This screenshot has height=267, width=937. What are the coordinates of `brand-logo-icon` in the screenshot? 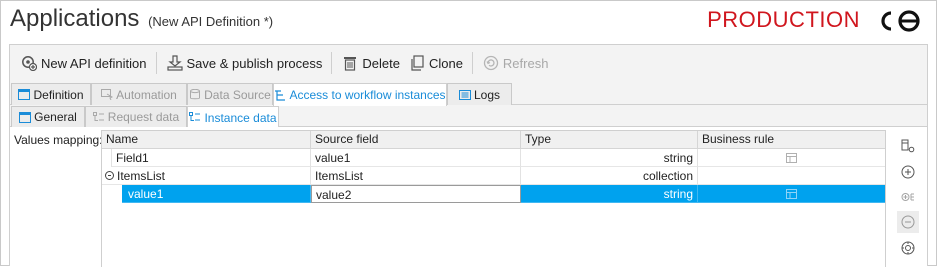 It's located at (900, 21).